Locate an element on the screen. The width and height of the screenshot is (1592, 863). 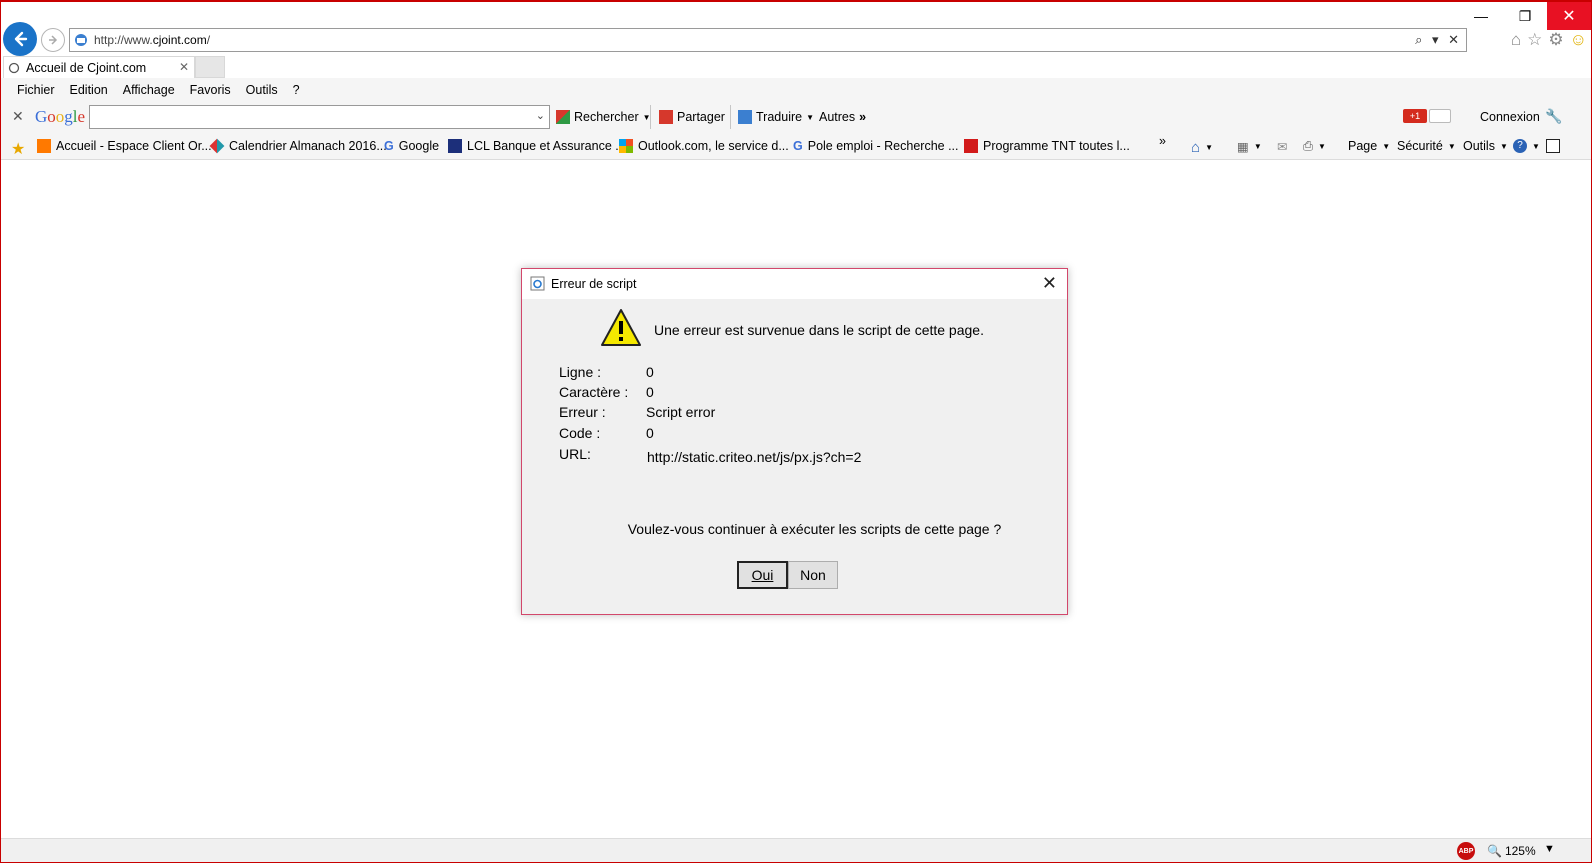
google-logo: Google is located at coordinates (60, 116).